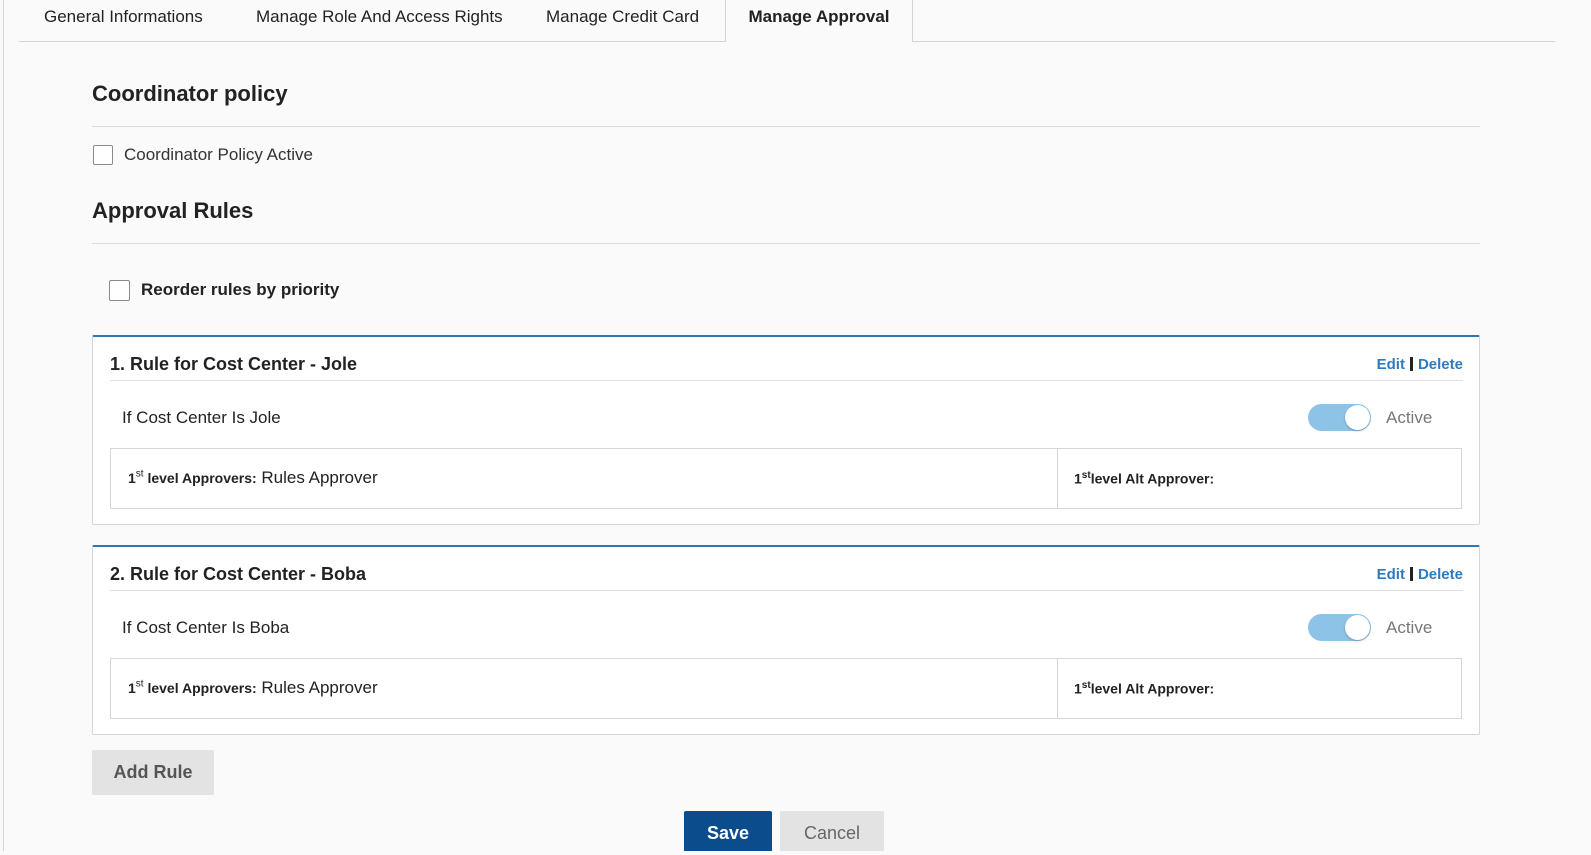 This screenshot has width=1591, height=855. Describe the element at coordinates (832, 831) in the screenshot. I see `cancel-button: Cancel` at that location.